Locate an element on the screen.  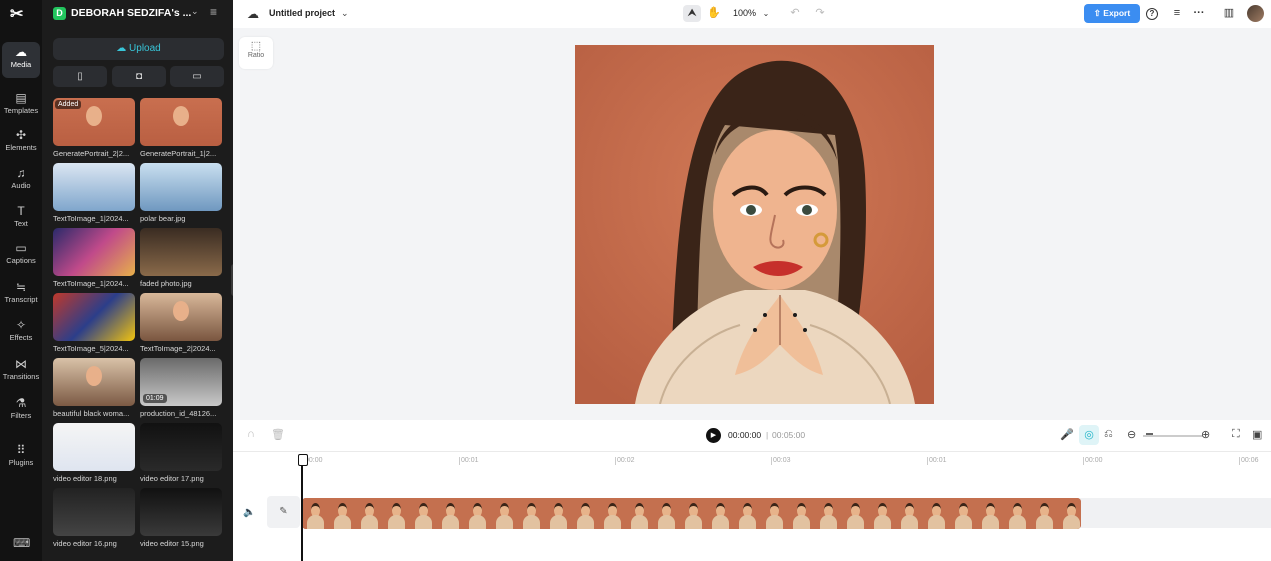
plugins-icon: ⠿ is located at coordinates (21, 450).